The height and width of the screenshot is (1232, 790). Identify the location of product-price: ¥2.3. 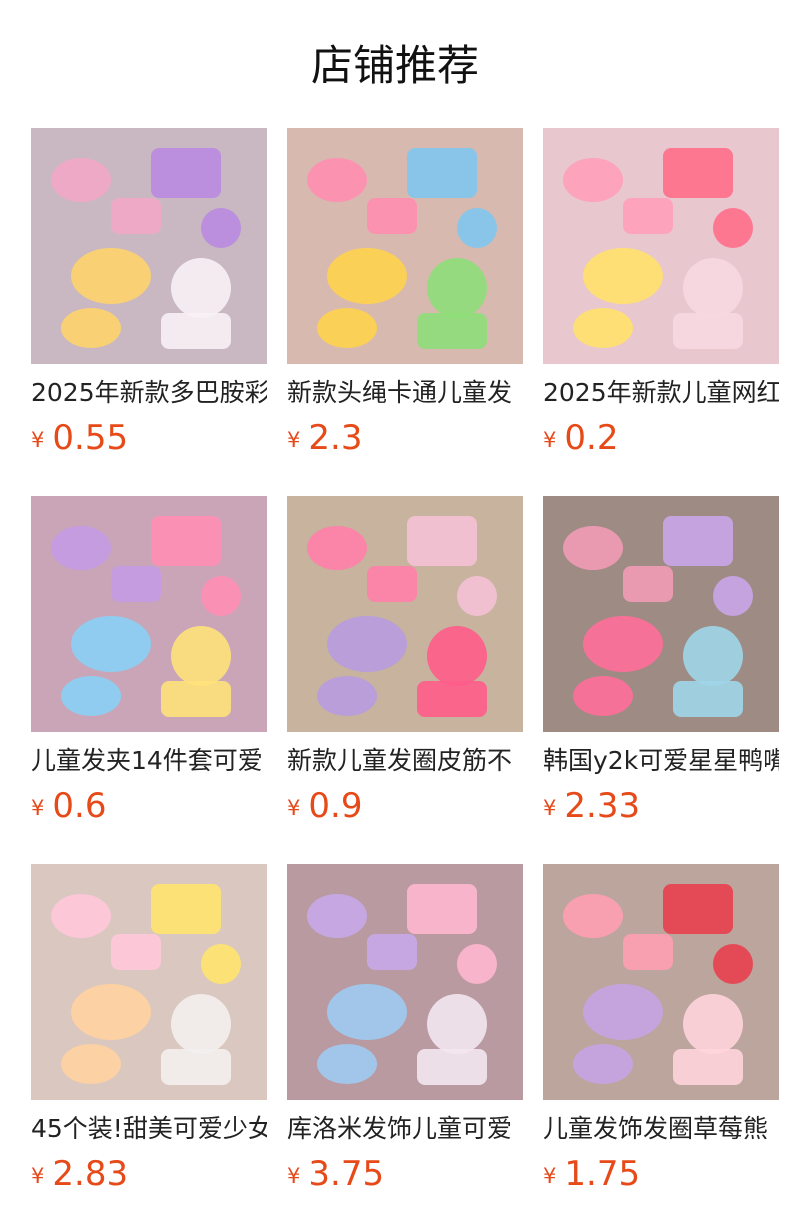
(324, 438).